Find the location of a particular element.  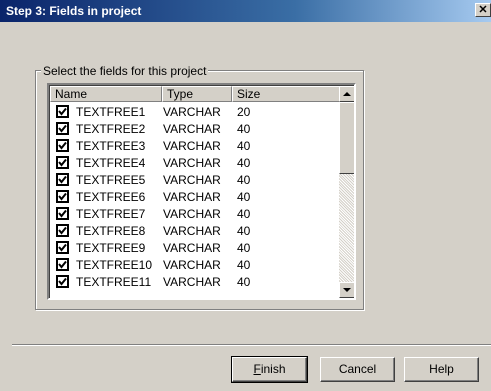

list-header: Name Type Size is located at coordinates (195, 94).